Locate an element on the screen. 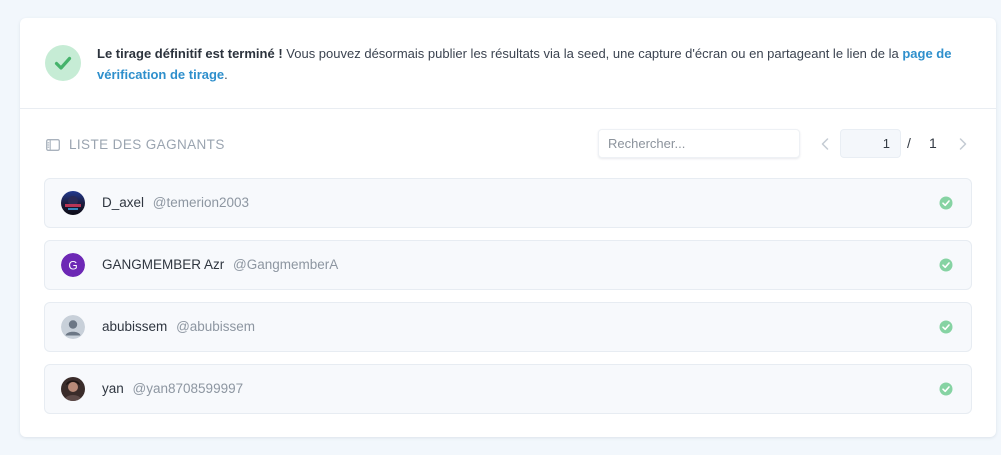 The image size is (1001, 455). winner-name: abubissem @abubissem is located at coordinates (178, 326).